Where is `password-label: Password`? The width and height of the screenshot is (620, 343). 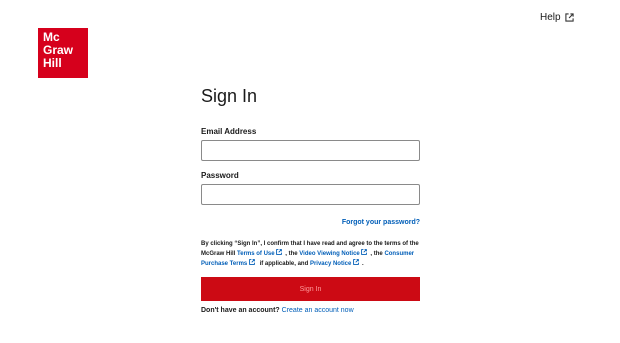
password-label: Password is located at coordinates (220, 175).